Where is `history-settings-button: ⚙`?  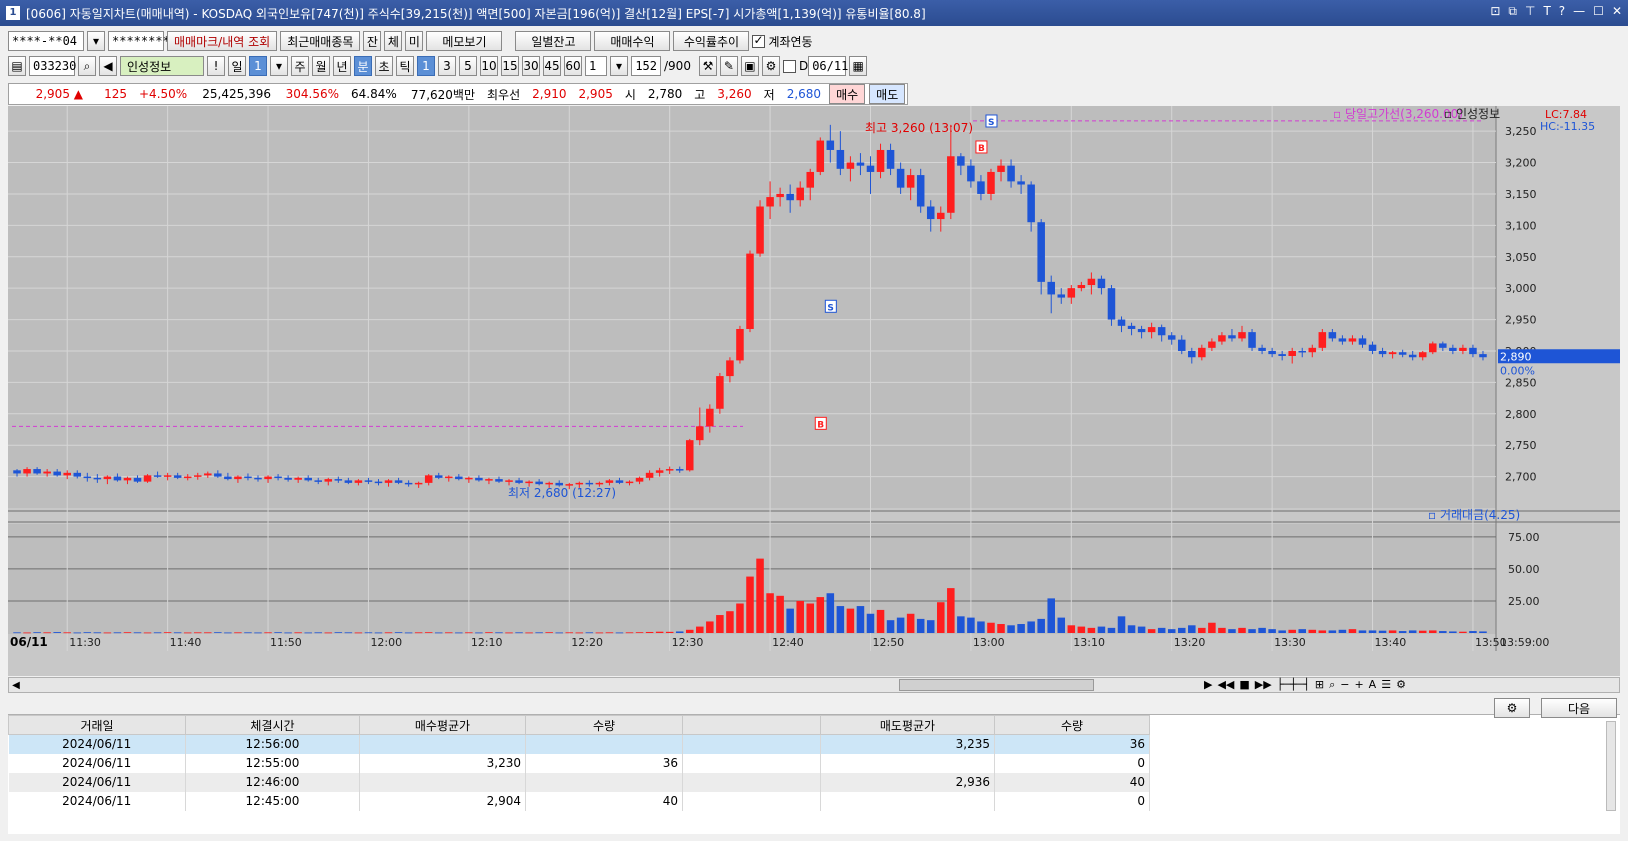
history-settings-button: ⚙ is located at coordinates (1512, 708).